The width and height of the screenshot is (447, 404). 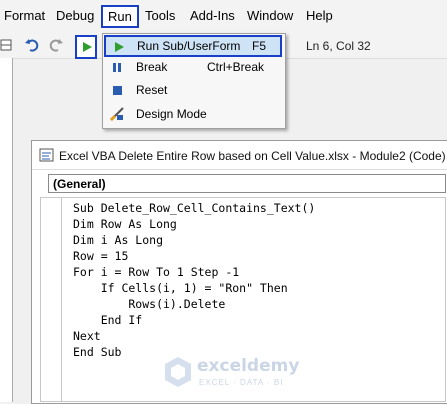 I want to click on design-mode-icon, so click(x=117, y=114).